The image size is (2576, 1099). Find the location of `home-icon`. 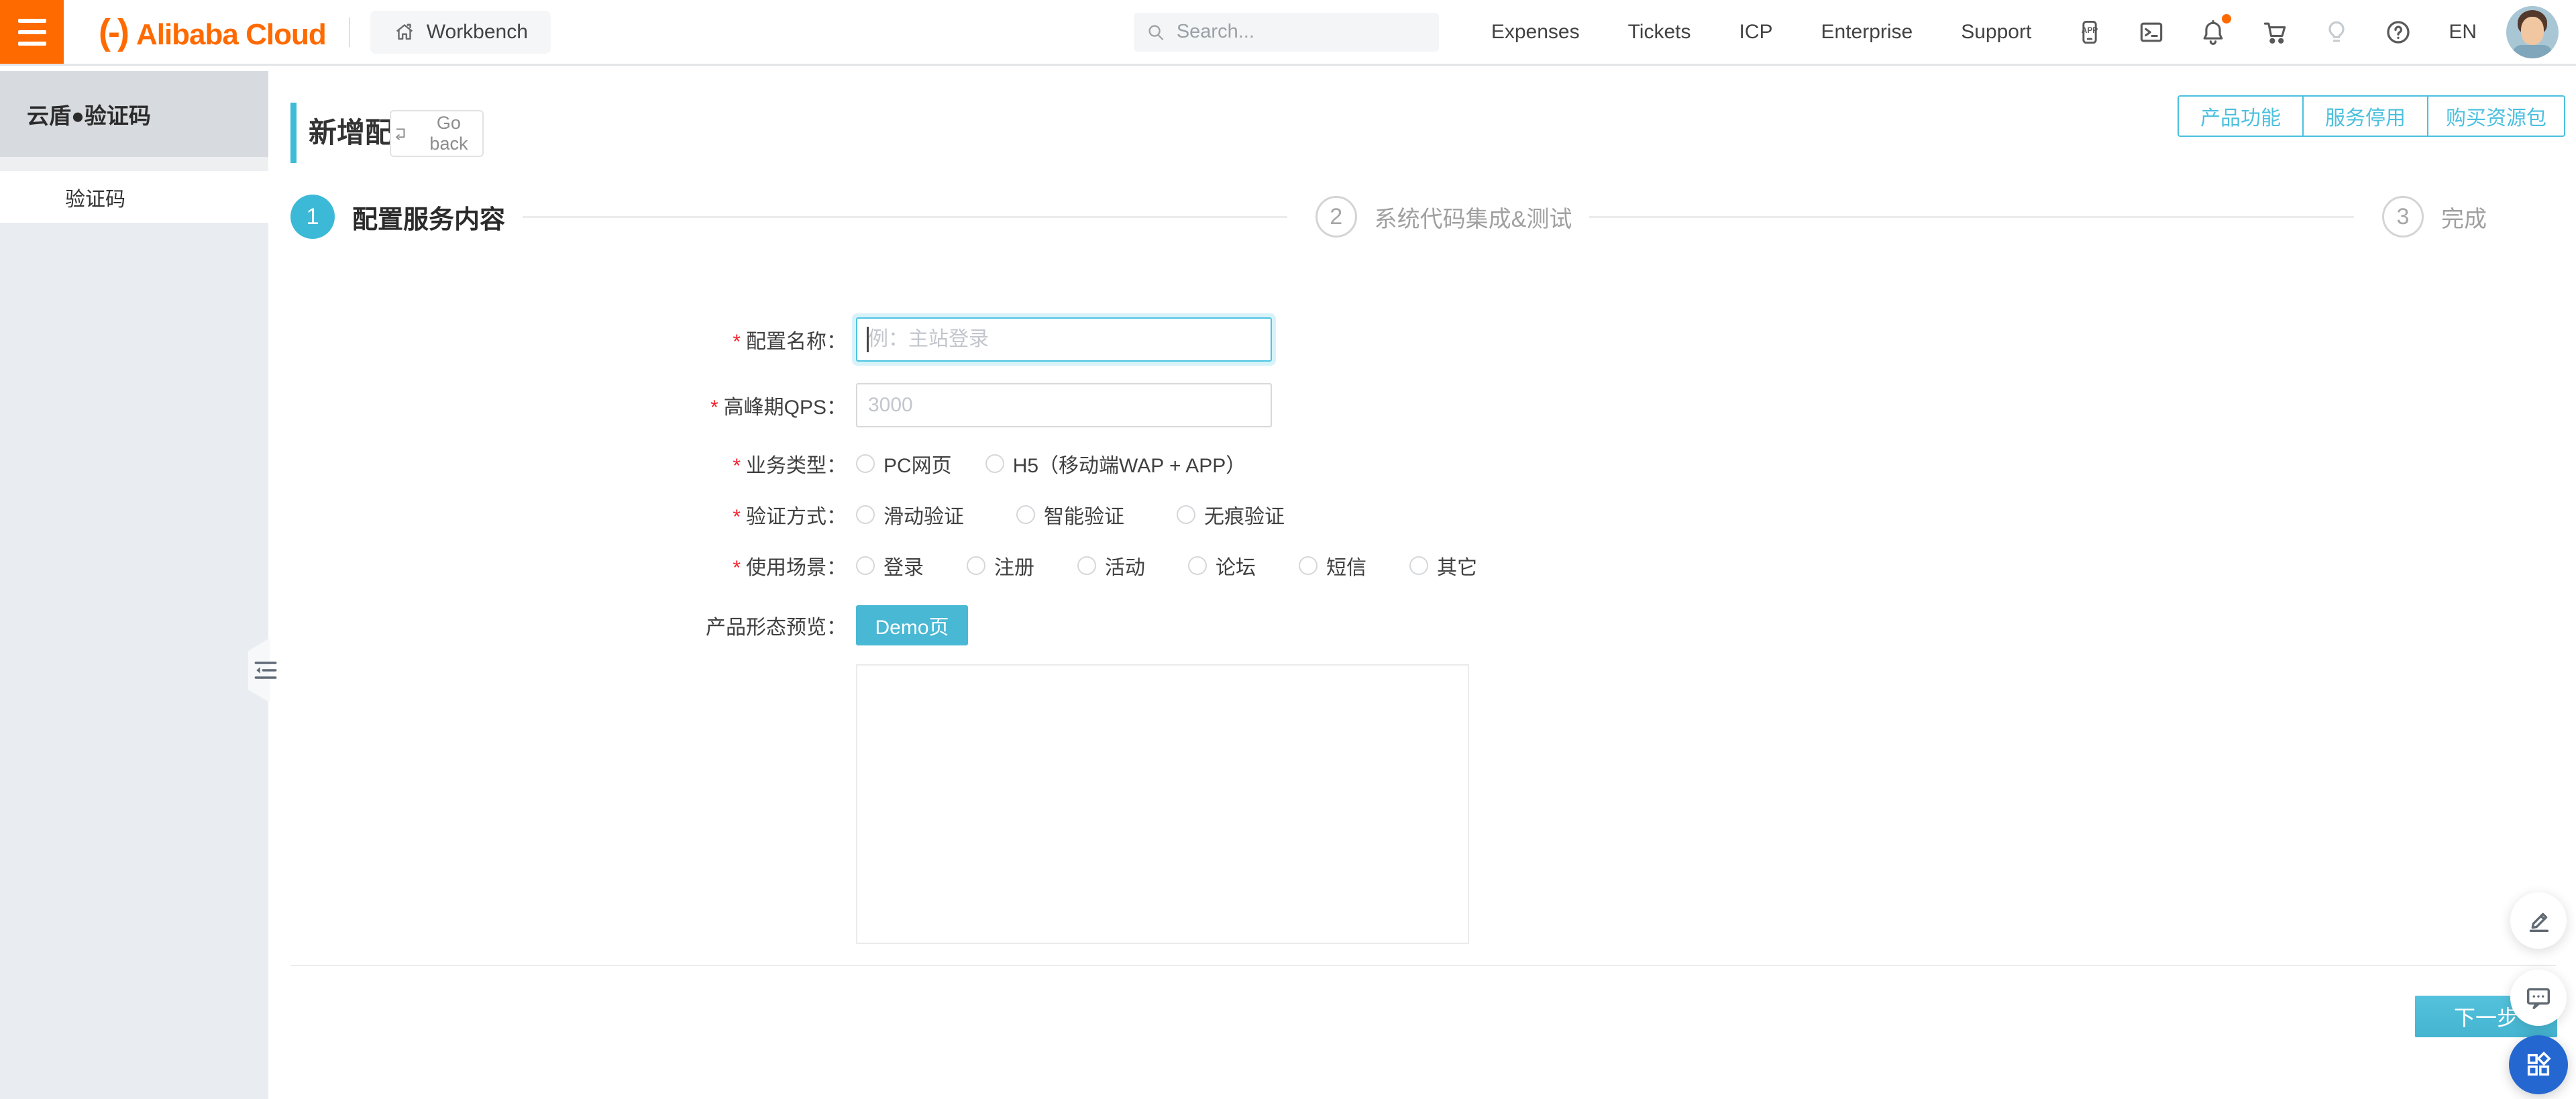

home-icon is located at coordinates (404, 31).